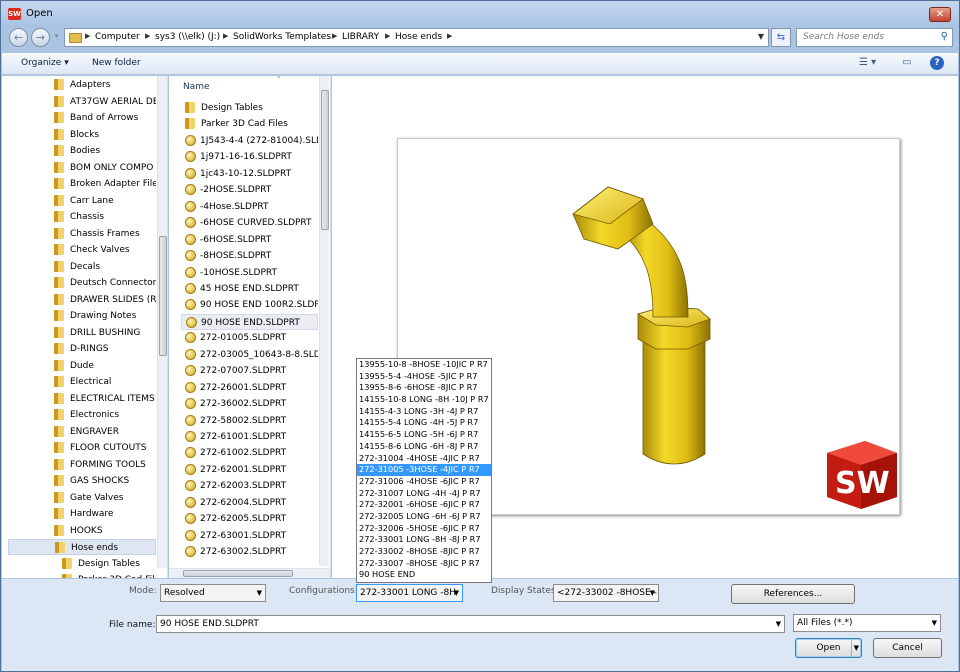 The width and height of the screenshot is (960, 672). What do you see at coordinates (940, 14) in the screenshot?
I see `close-button: ✕` at bounding box center [940, 14].